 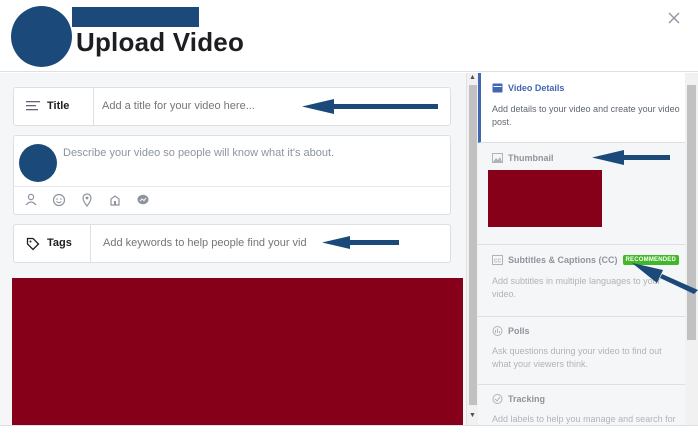 What do you see at coordinates (497, 158) in the screenshot?
I see `image-icon` at bounding box center [497, 158].